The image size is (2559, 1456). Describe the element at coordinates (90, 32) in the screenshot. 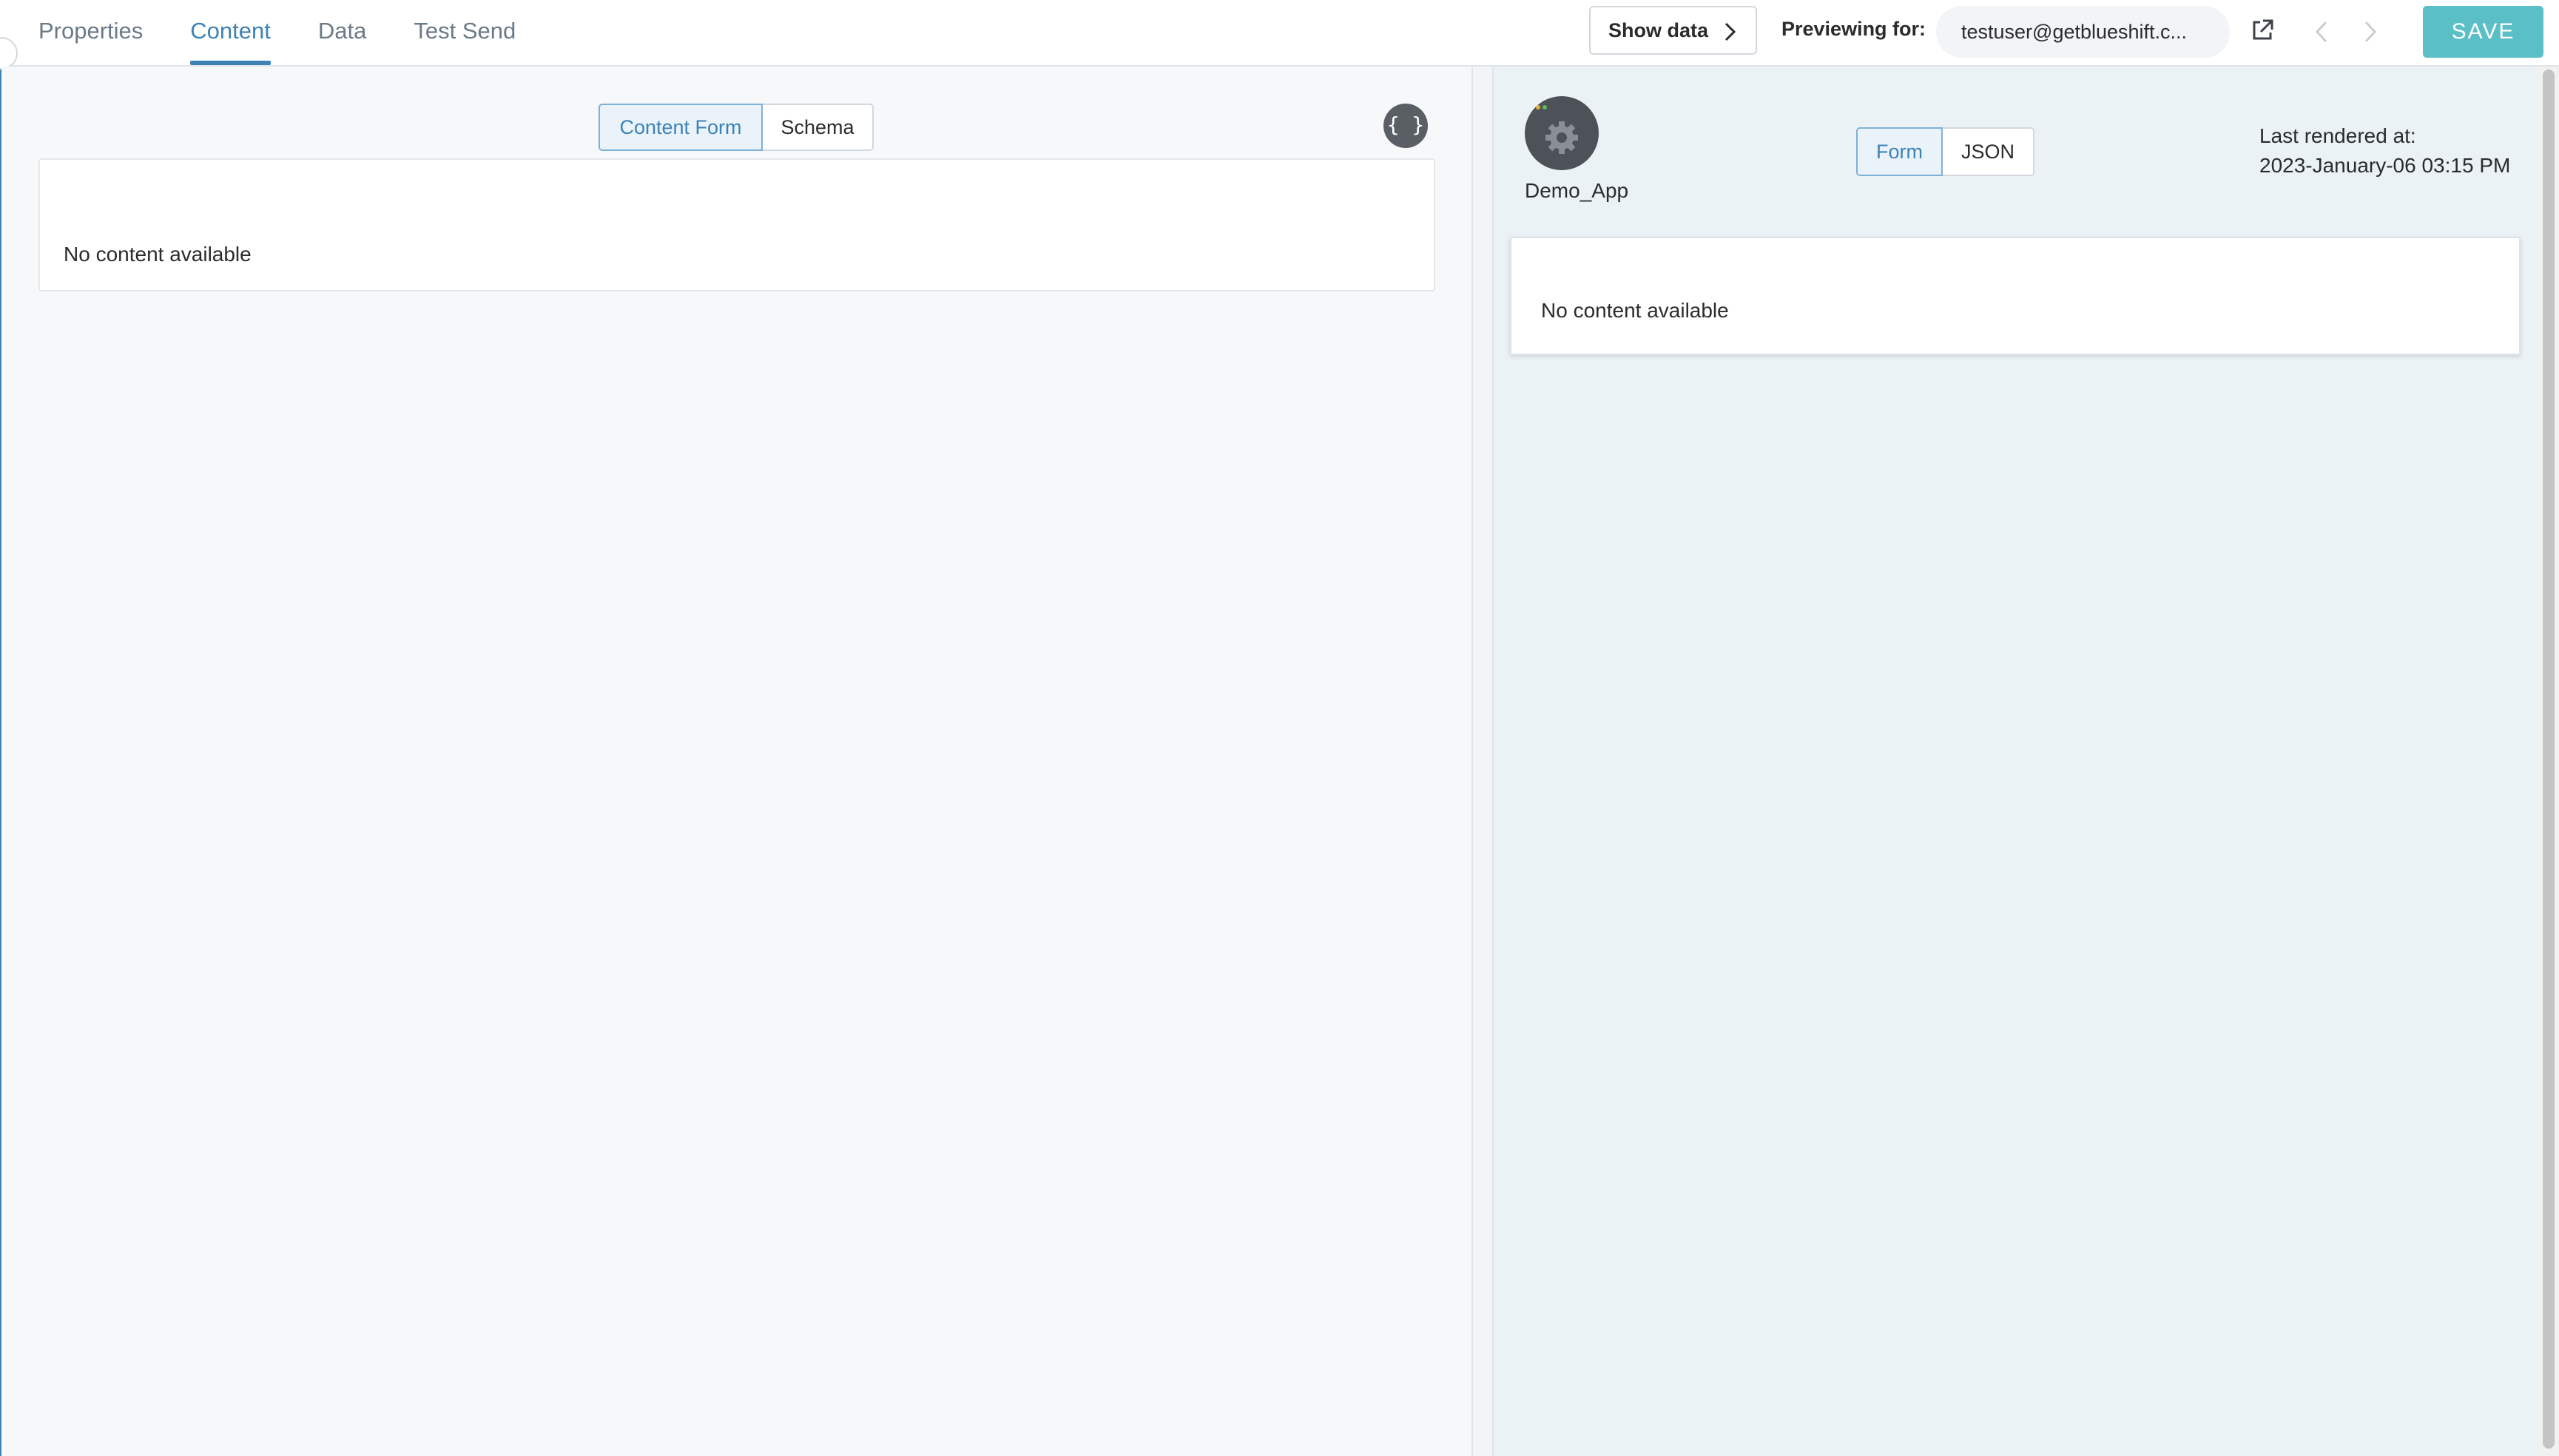

I see `tab-properties: Properties` at that location.